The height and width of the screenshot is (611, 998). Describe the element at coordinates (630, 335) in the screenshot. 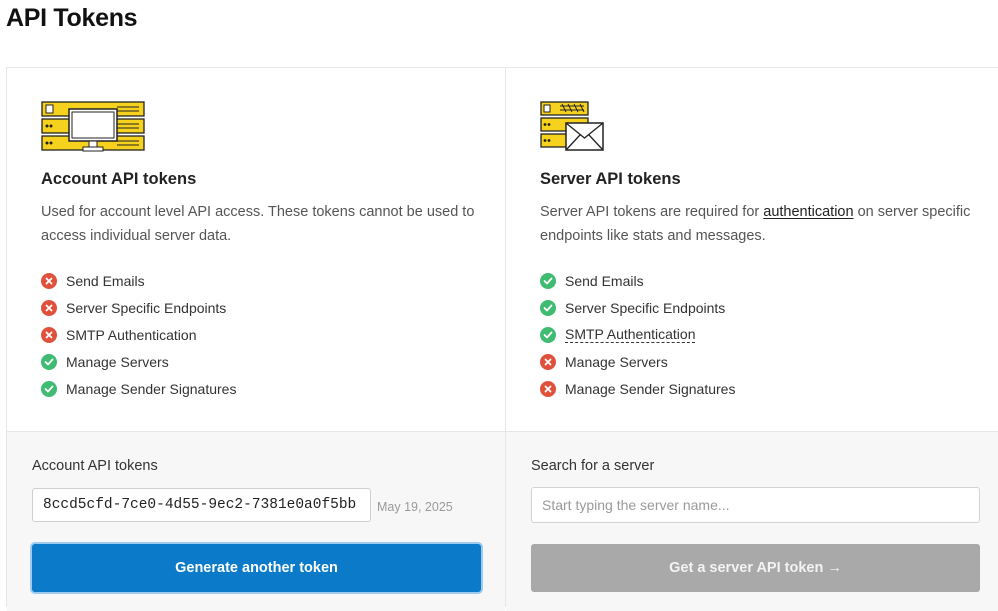

I see `smtp-authentication-tooltip-trigger: SMTP Authentication` at that location.